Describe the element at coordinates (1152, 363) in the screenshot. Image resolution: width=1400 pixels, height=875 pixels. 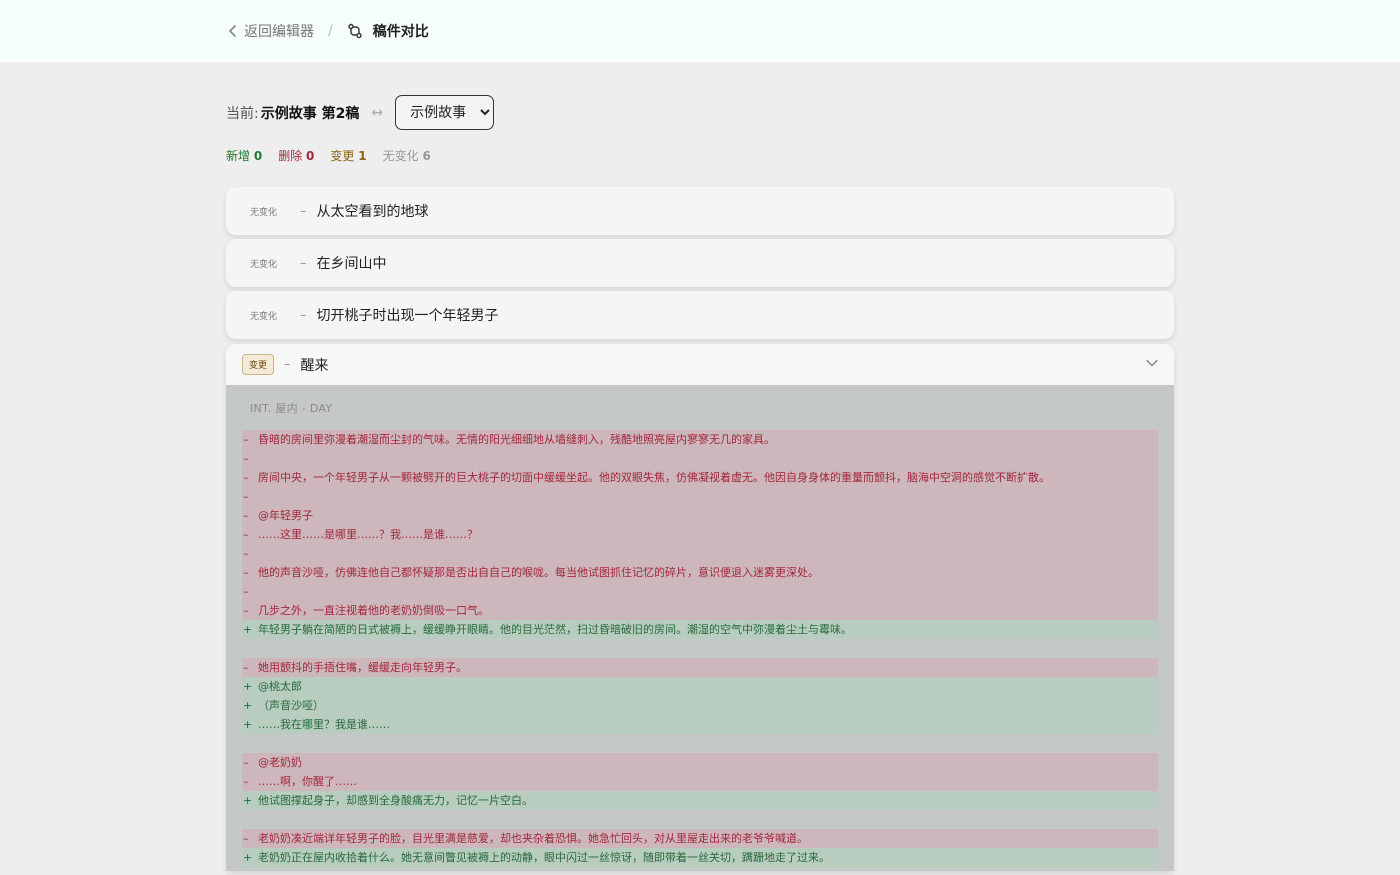
I see `chevron-down-icon` at that location.